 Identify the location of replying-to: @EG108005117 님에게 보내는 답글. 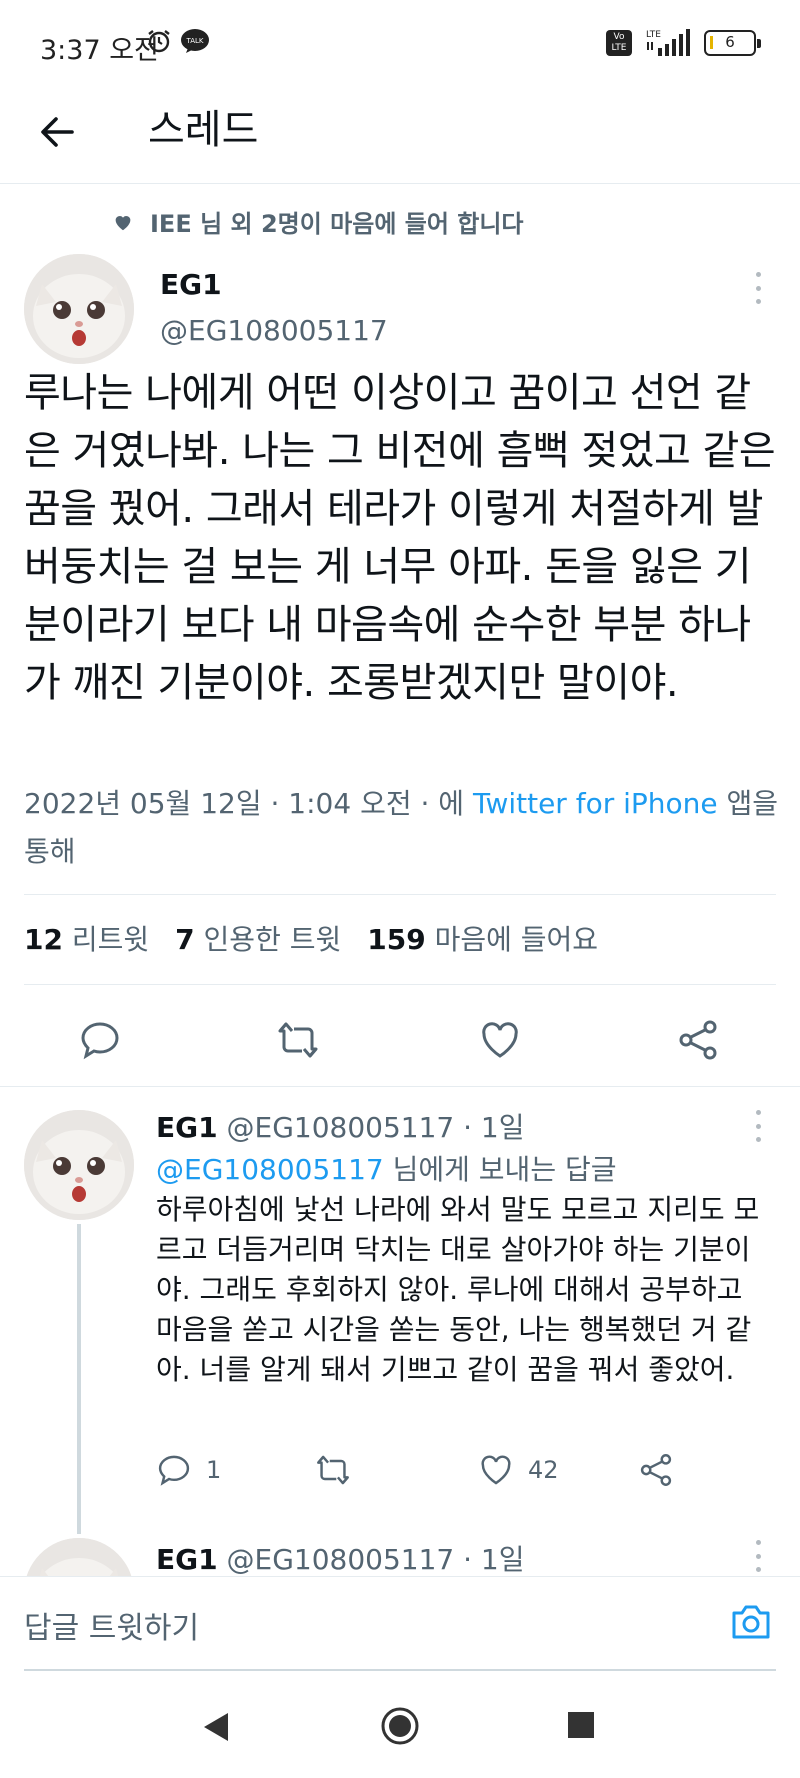
(386, 1168).